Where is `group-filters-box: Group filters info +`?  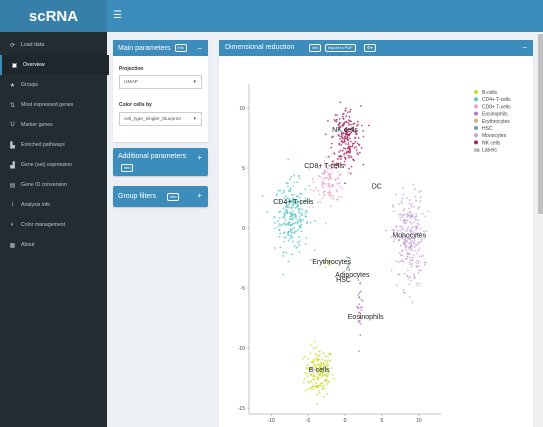 group-filters-box: Group filters info + is located at coordinates (160, 196).